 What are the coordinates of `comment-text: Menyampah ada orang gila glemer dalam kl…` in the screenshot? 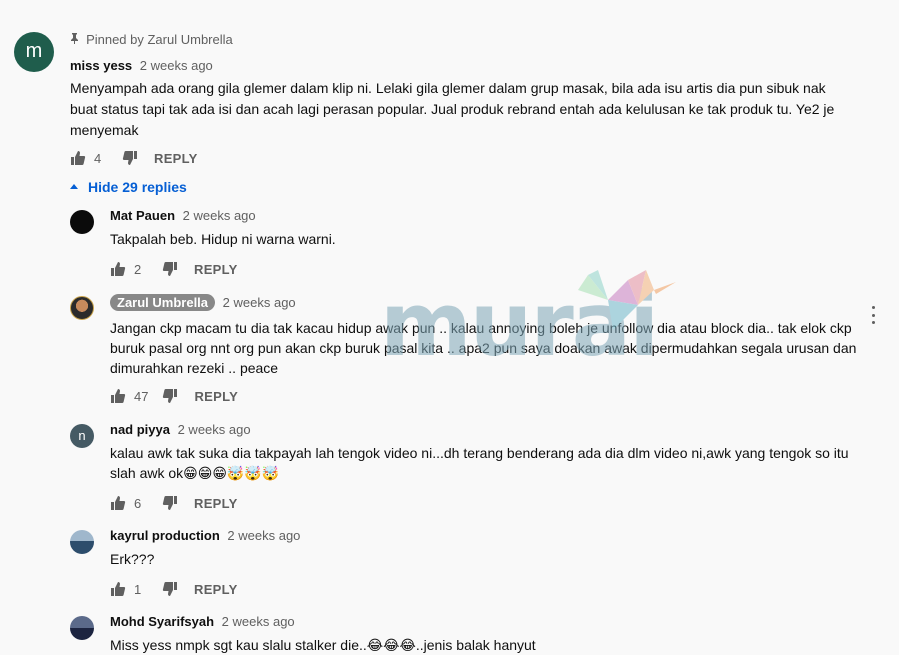 It's located at (452, 109).